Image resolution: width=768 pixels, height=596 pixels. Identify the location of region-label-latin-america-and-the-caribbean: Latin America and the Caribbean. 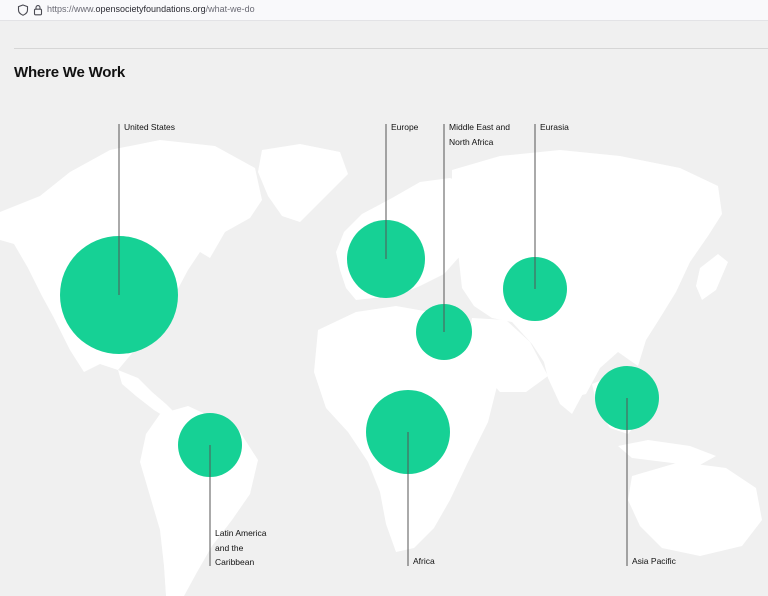
(241, 548).